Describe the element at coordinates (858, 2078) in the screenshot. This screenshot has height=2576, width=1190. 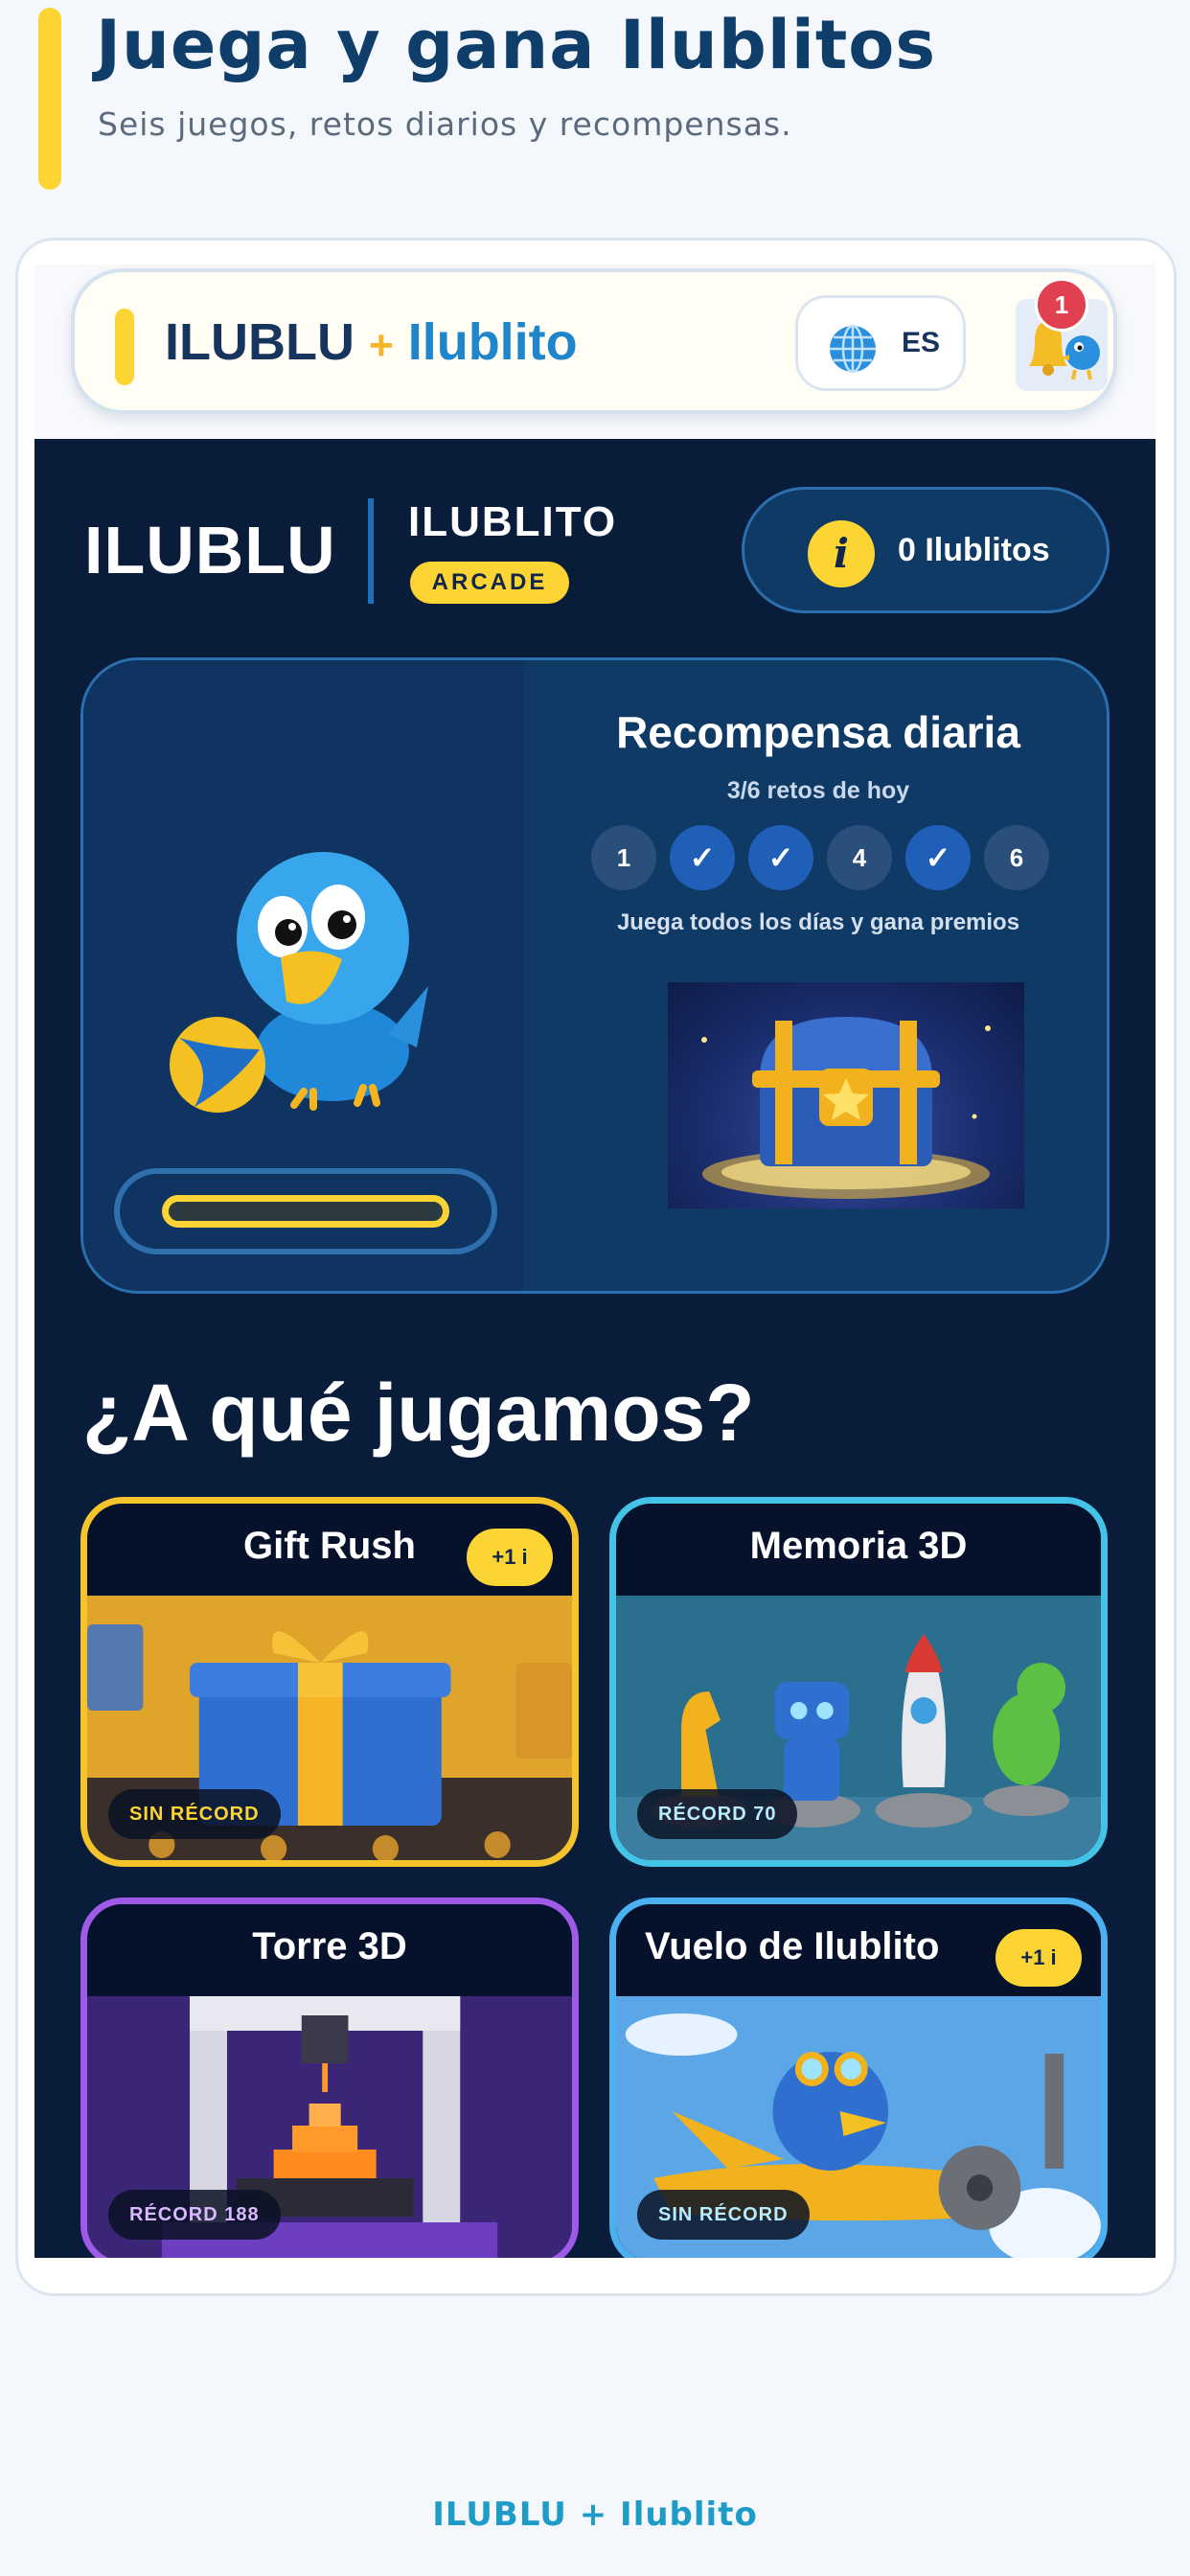
I see `game-card-vuelo-de-ilublito: Vuelo de Ilublito +1 i SIN RÉCORD` at that location.